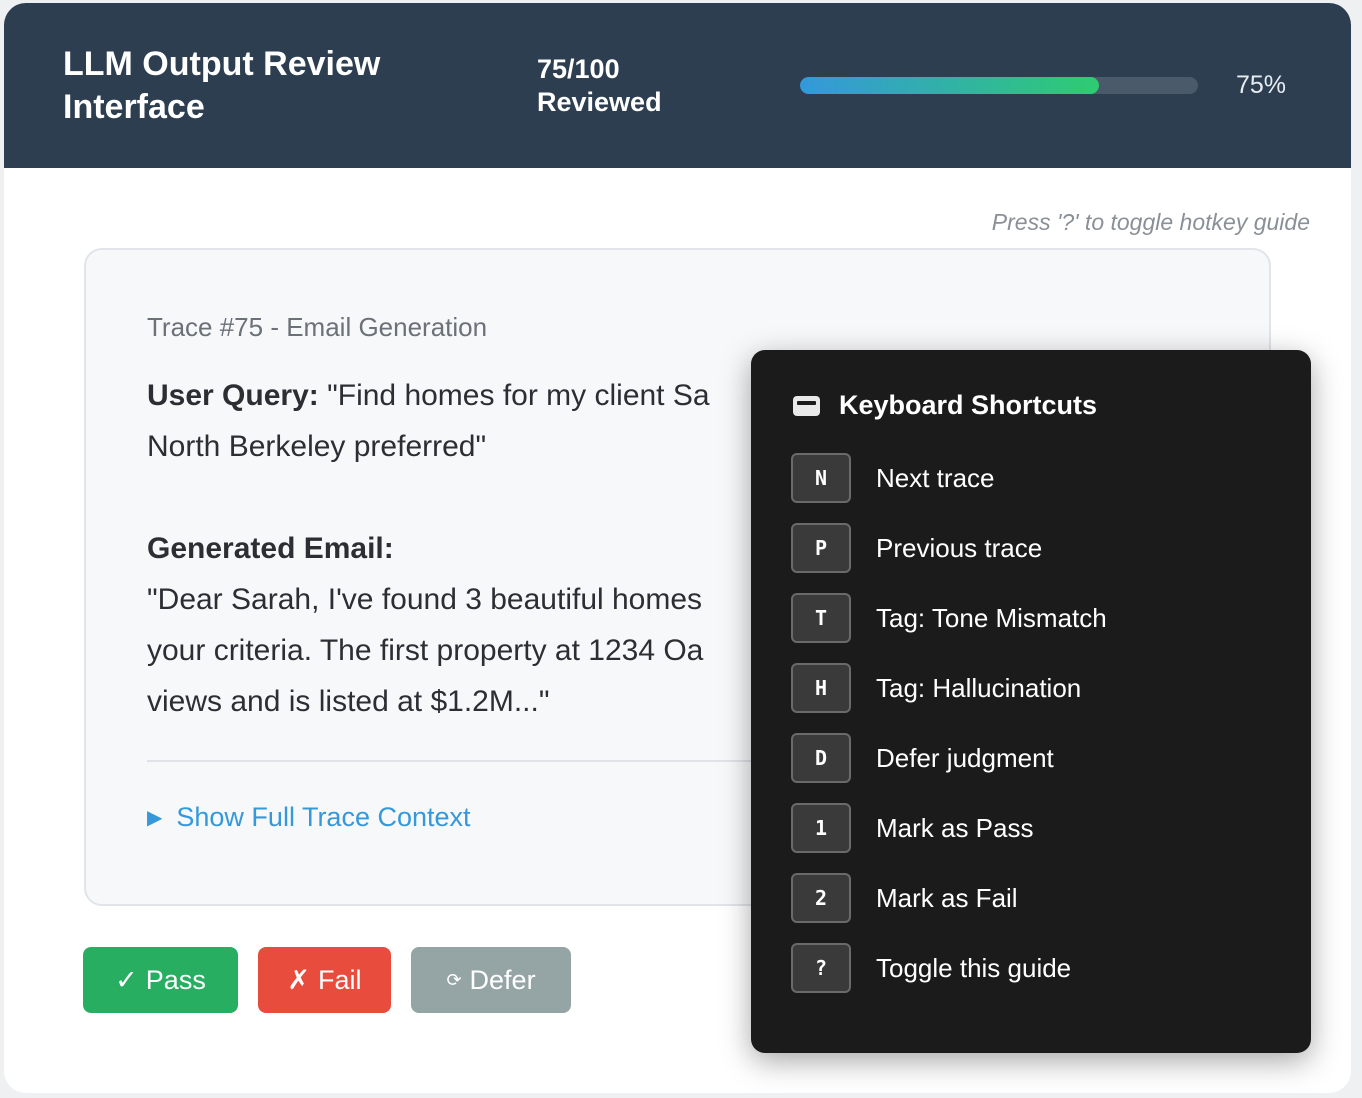 The height and width of the screenshot is (1098, 1362). What do you see at coordinates (340, 979) in the screenshot?
I see `fail-label: Fail` at bounding box center [340, 979].